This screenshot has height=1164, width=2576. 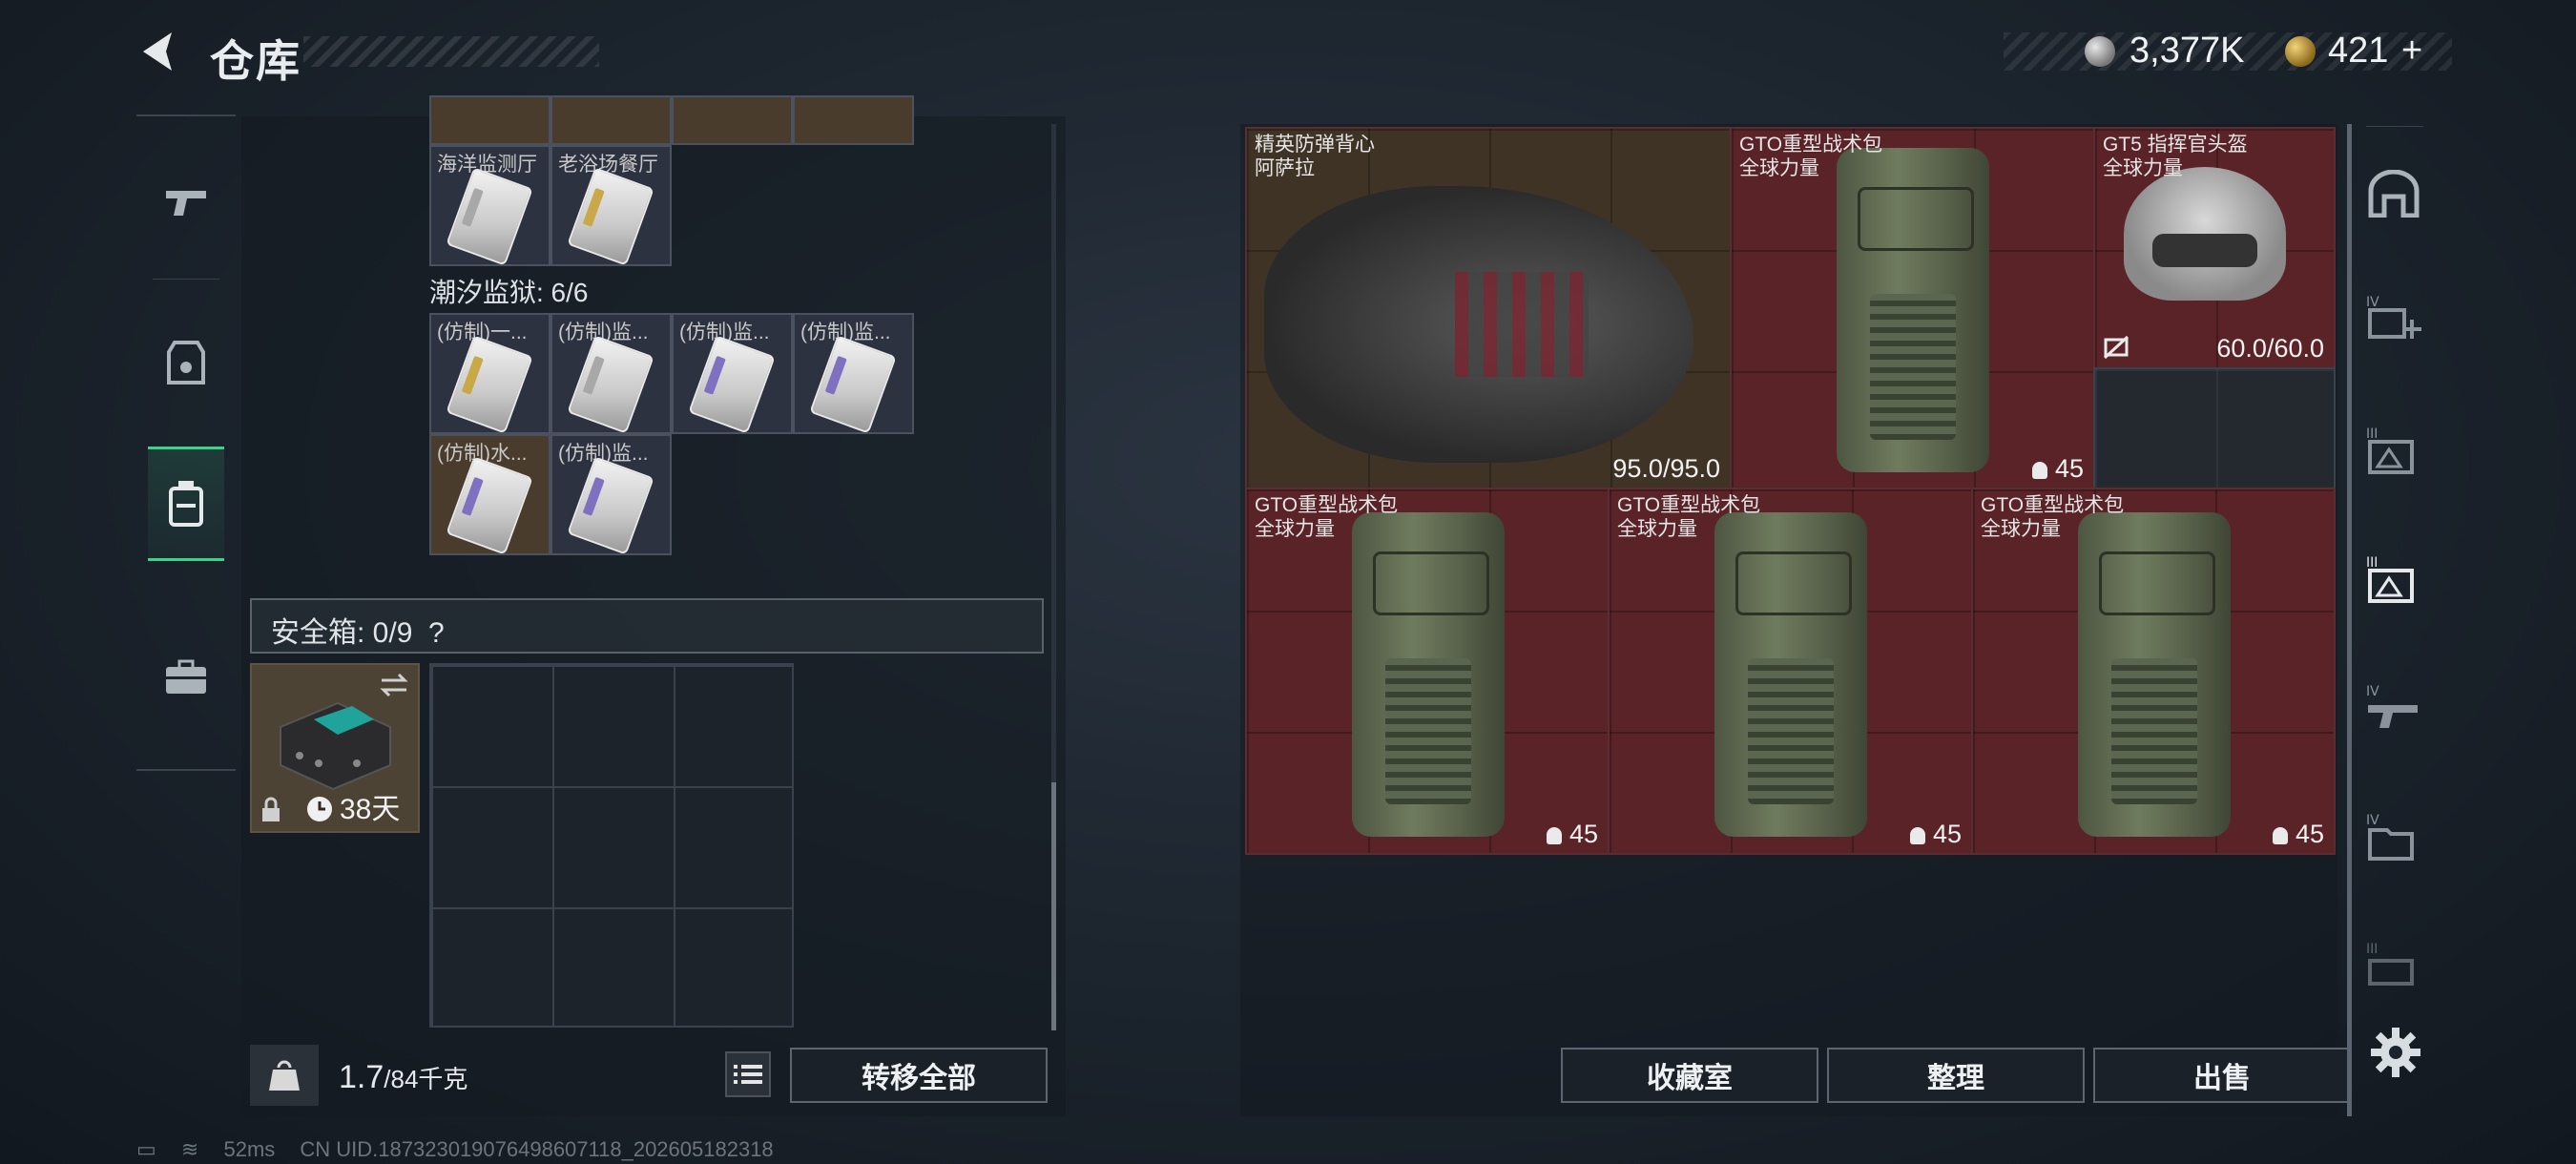 What do you see at coordinates (2411, 51) in the screenshot?
I see `add-currency-button: +` at bounding box center [2411, 51].